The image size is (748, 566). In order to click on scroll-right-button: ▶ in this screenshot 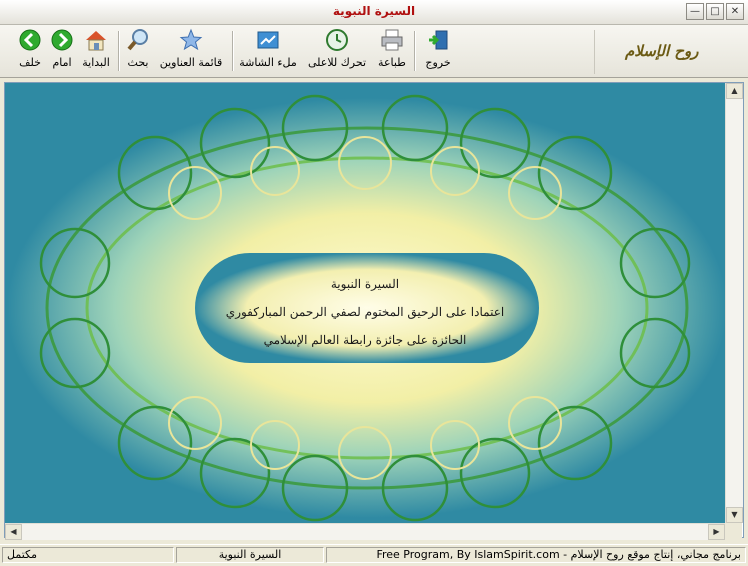, I will do `click(716, 532)`.